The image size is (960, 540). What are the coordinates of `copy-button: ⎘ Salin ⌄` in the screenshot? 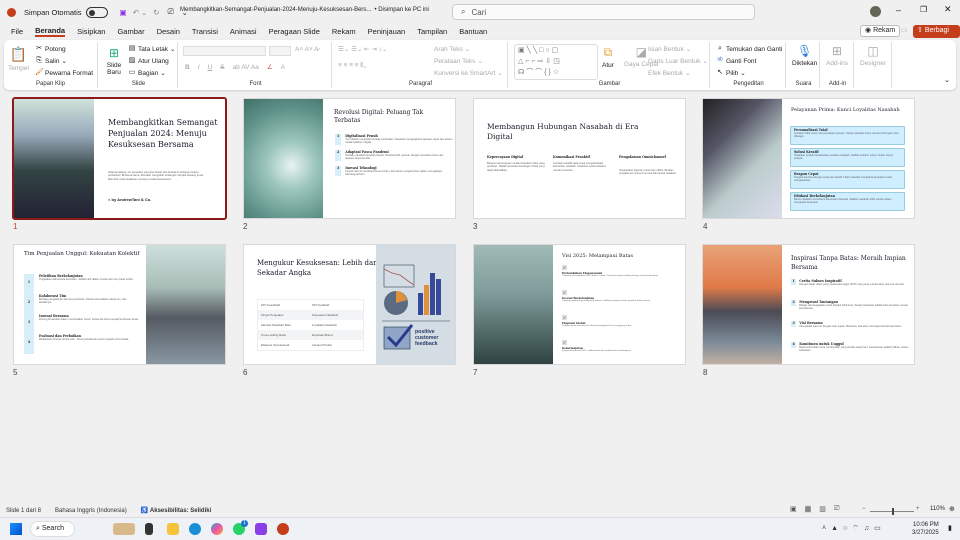 It's located at (51, 61).